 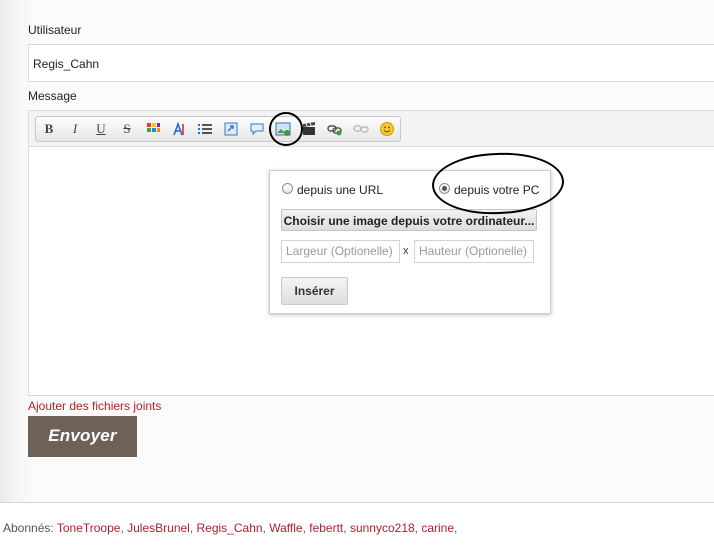 I want to click on color-button, so click(x=153, y=129).